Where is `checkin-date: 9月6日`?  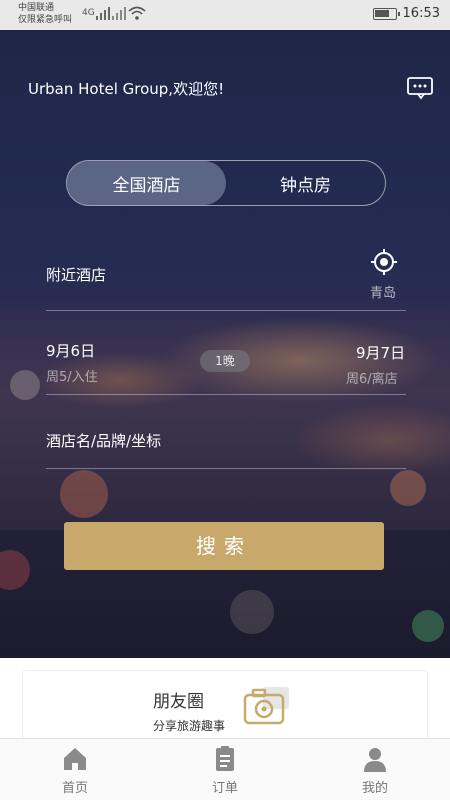 checkin-date: 9月6日 is located at coordinates (70, 350).